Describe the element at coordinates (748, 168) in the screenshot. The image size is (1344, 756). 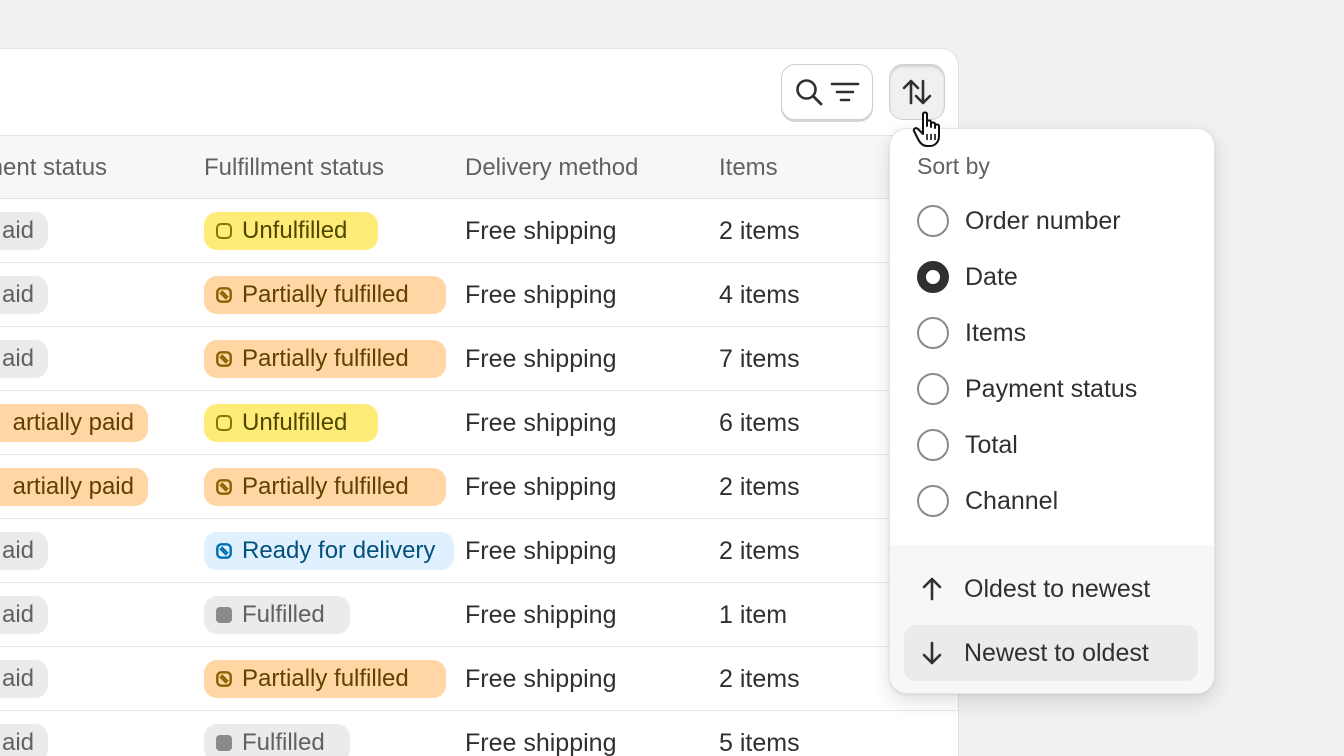
I see `header-items: Items` at that location.